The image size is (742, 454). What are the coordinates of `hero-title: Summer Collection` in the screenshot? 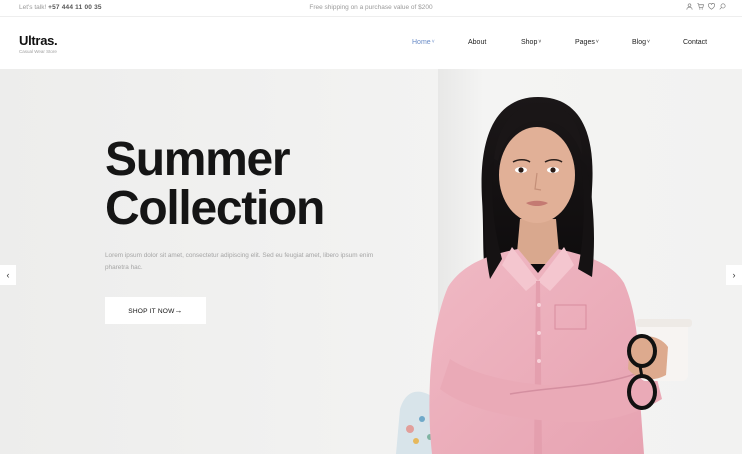 It's located at (215, 184).